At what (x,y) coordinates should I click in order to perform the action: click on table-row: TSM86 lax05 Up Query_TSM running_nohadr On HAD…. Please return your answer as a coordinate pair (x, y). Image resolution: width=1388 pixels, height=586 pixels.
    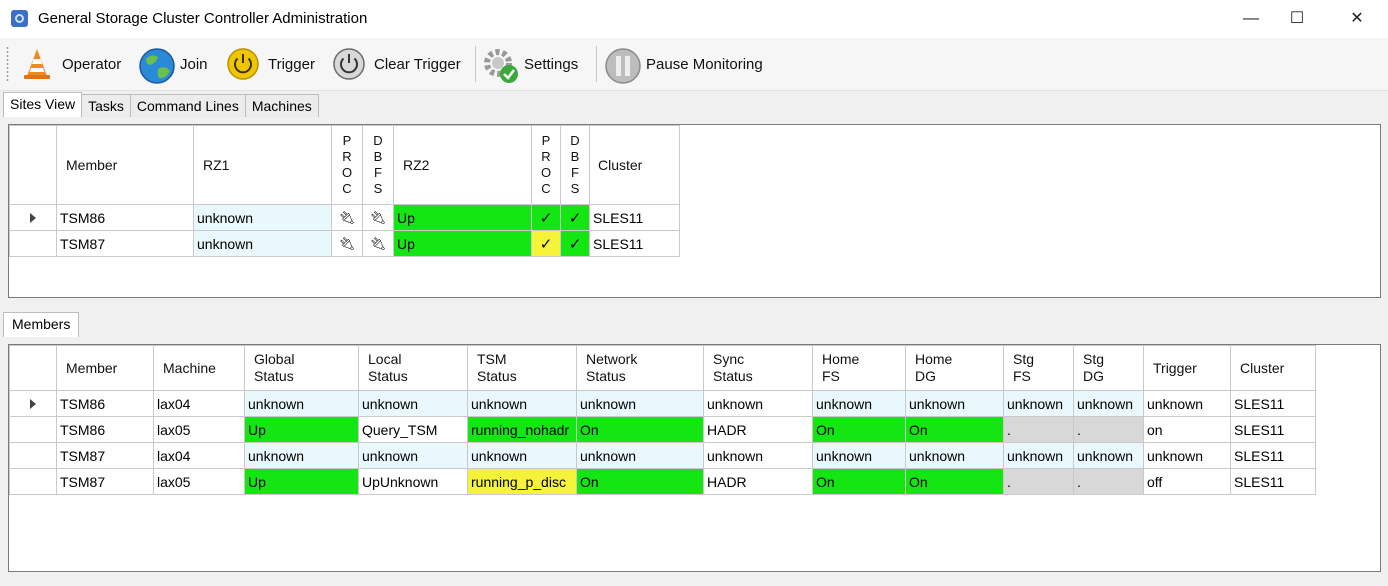
    Looking at the image, I should click on (662, 429).